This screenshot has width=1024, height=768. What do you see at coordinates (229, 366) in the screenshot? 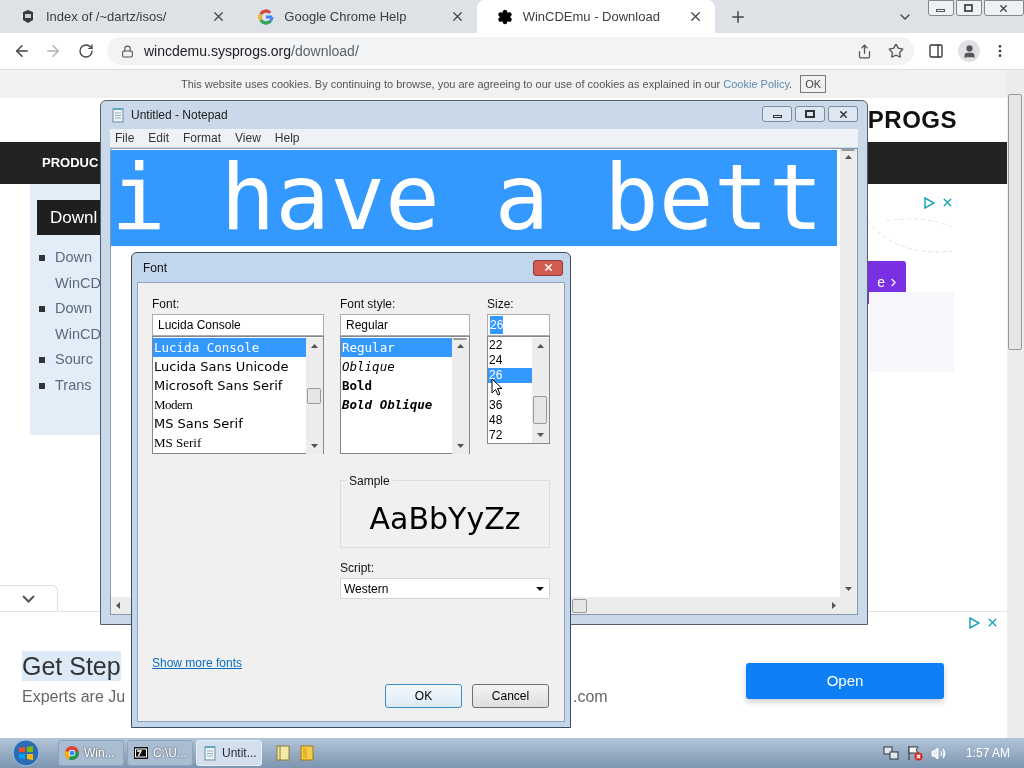
I see `font-list-item: Lucida Sans Unicode` at bounding box center [229, 366].